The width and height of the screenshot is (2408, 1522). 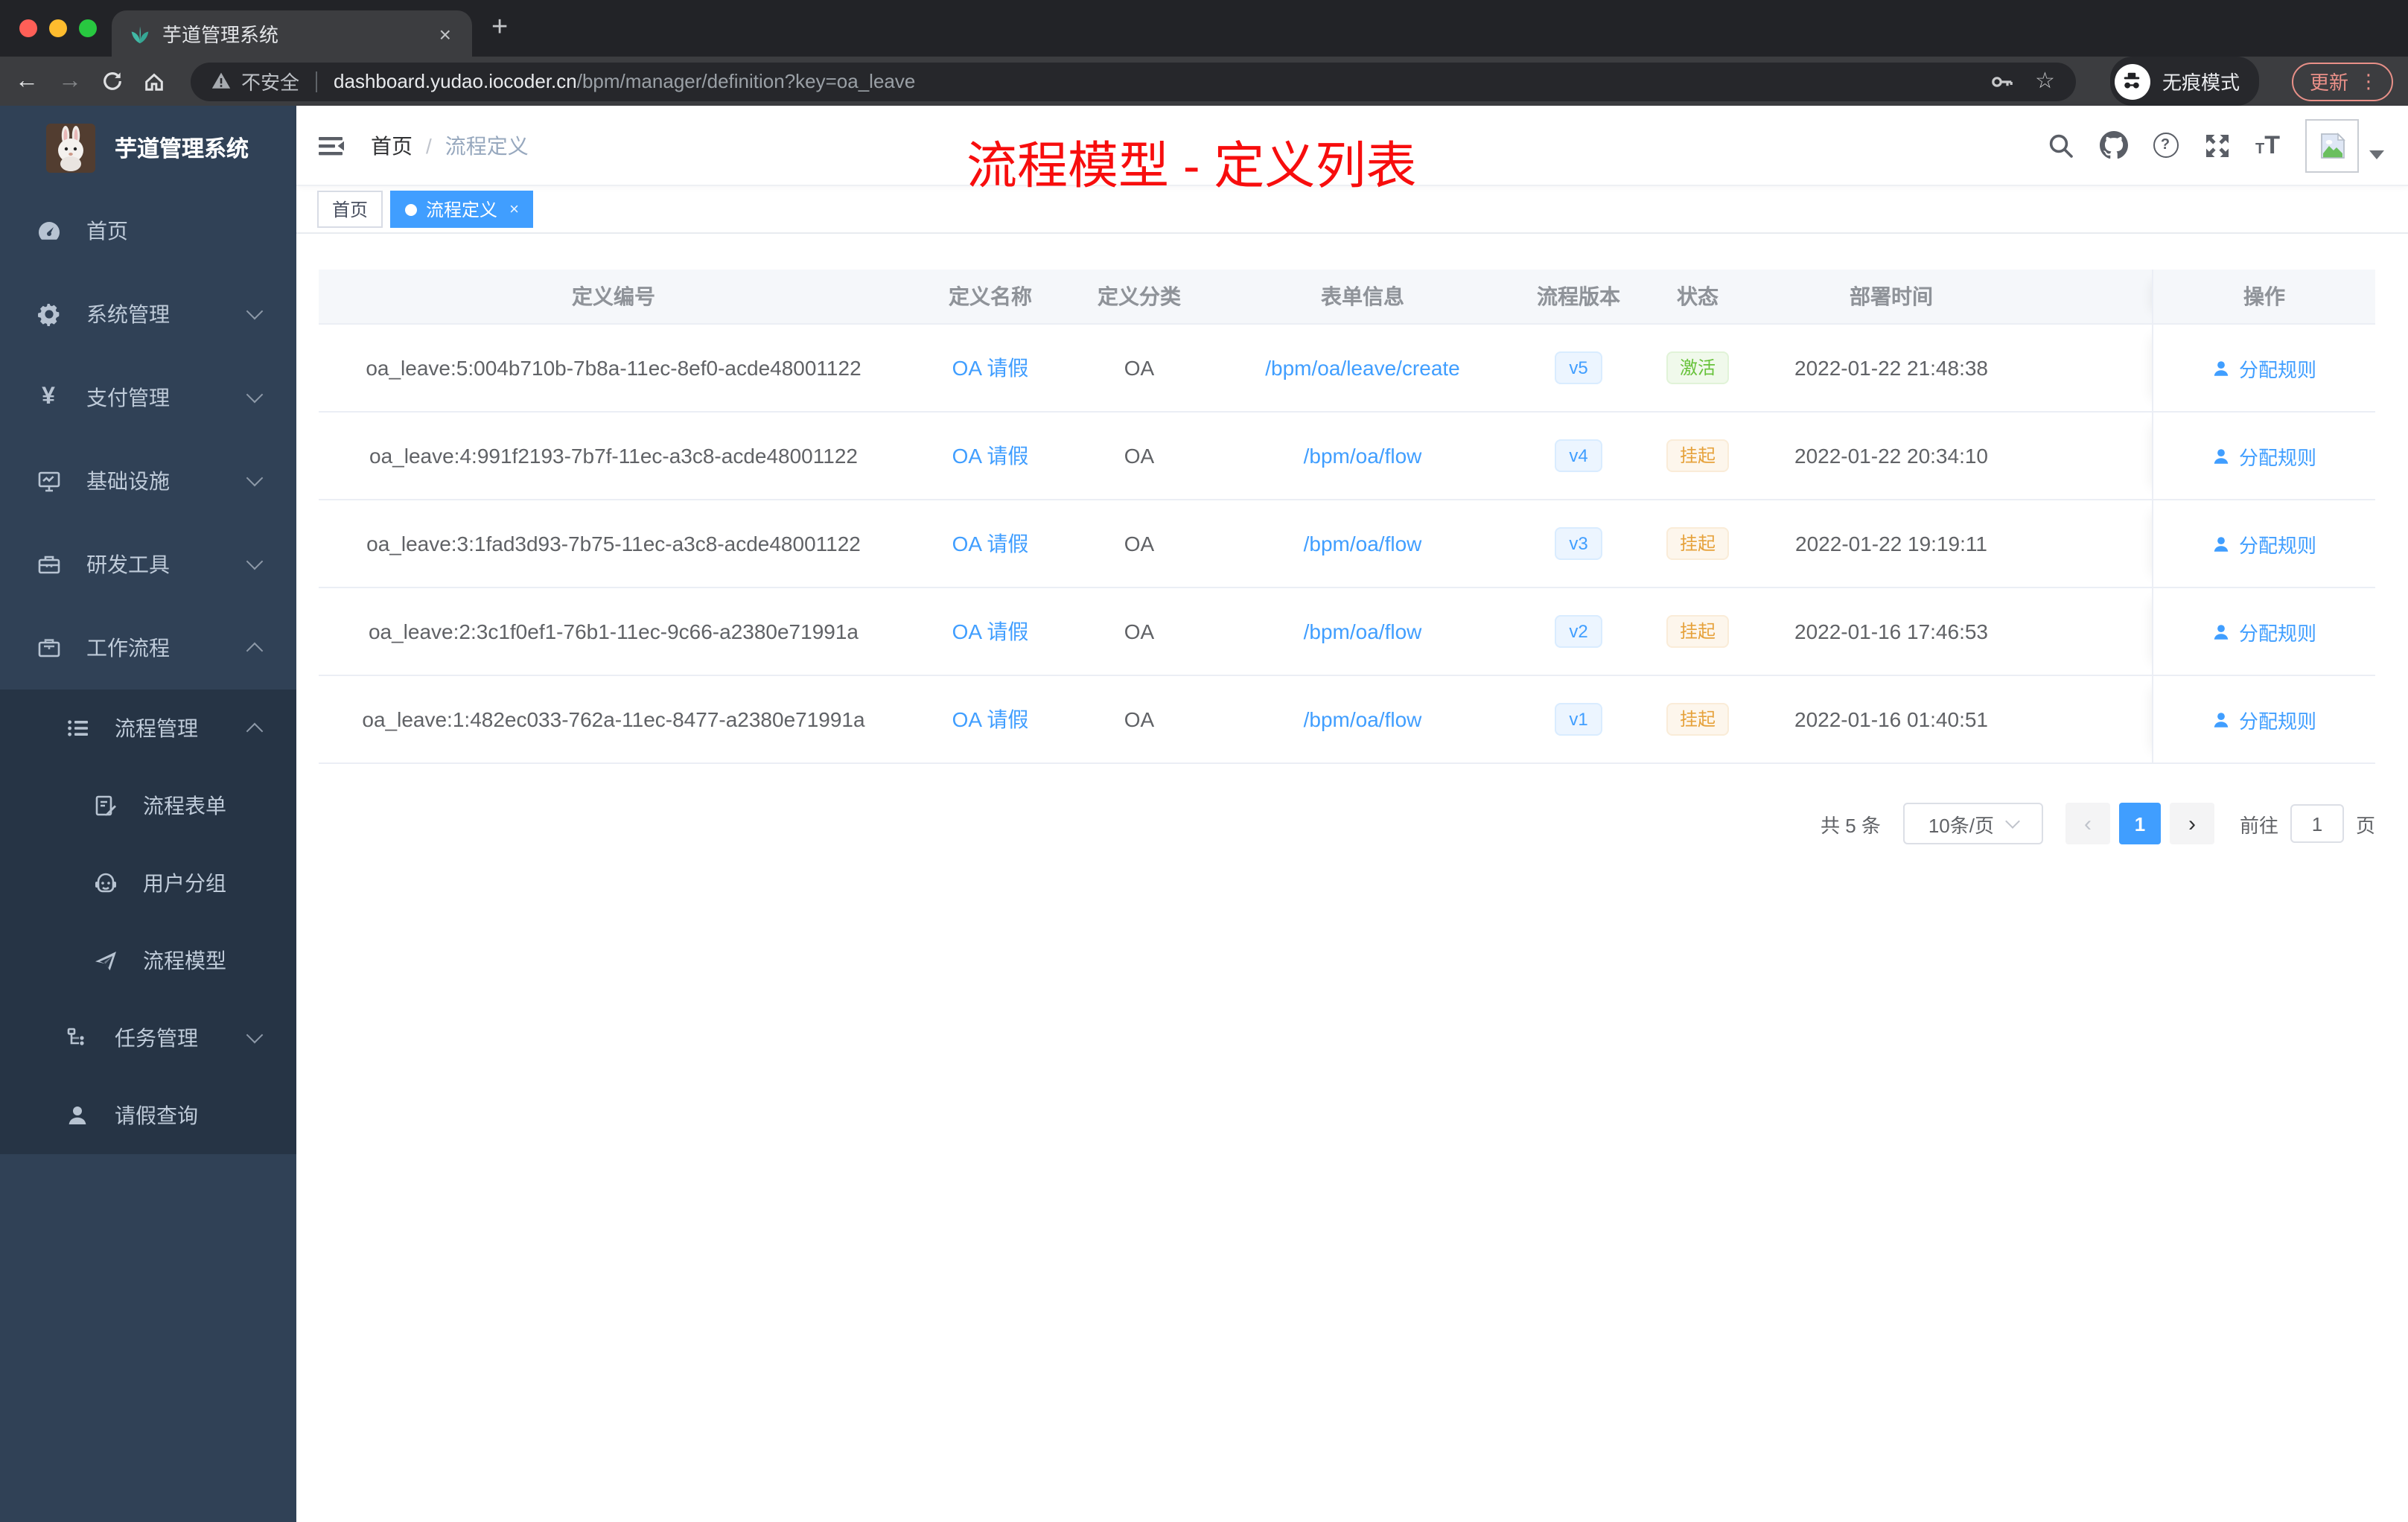 I want to click on font-size-icon: TT, so click(x=2267, y=145).